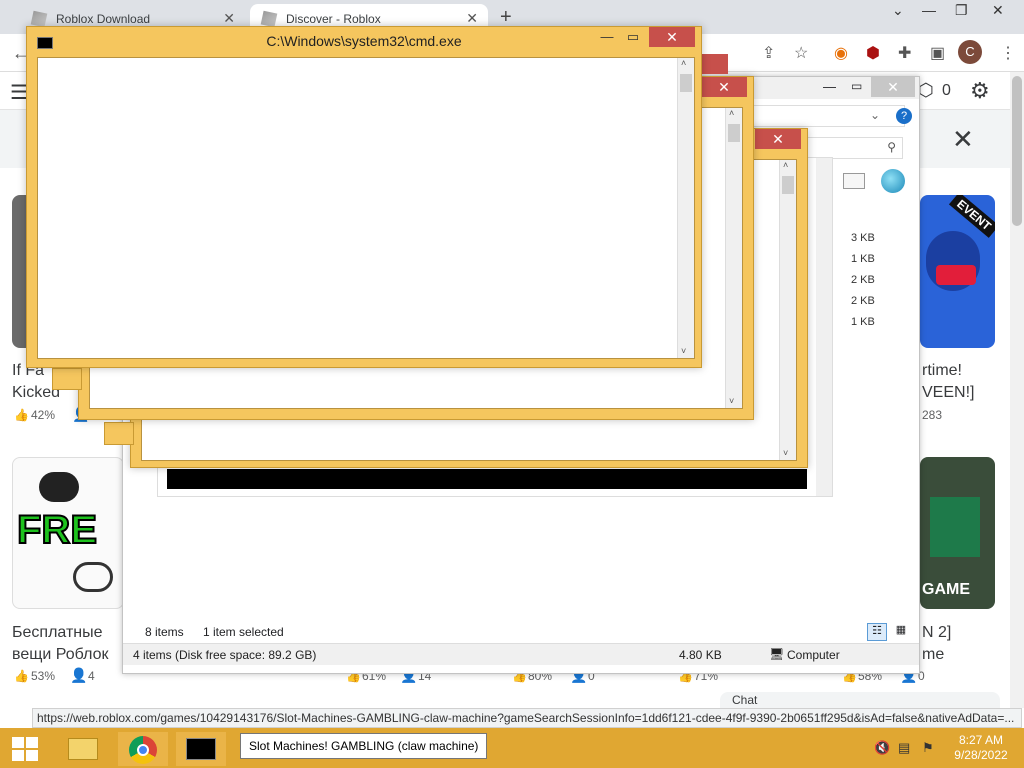 The height and width of the screenshot is (768, 1024). What do you see at coordinates (768, 53) in the screenshot?
I see `share-icon: ⇪` at bounding box center [768, 53].